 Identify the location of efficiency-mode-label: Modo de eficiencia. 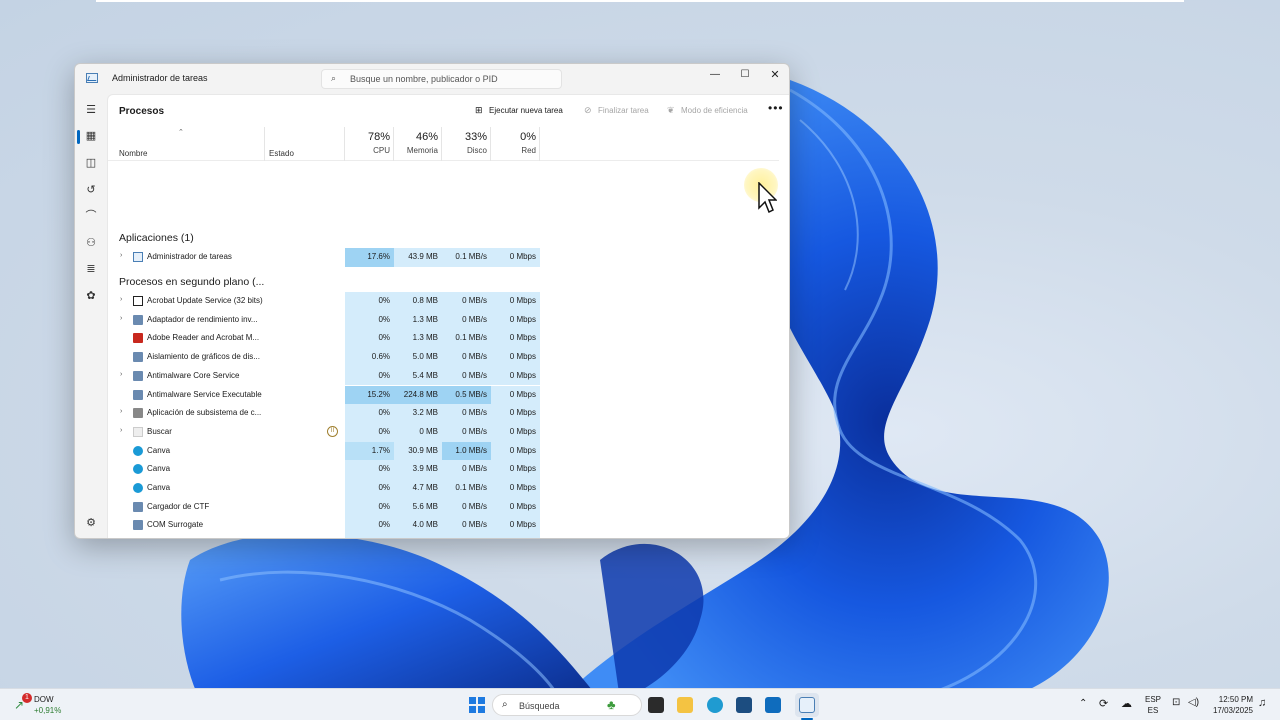
(714, 110).